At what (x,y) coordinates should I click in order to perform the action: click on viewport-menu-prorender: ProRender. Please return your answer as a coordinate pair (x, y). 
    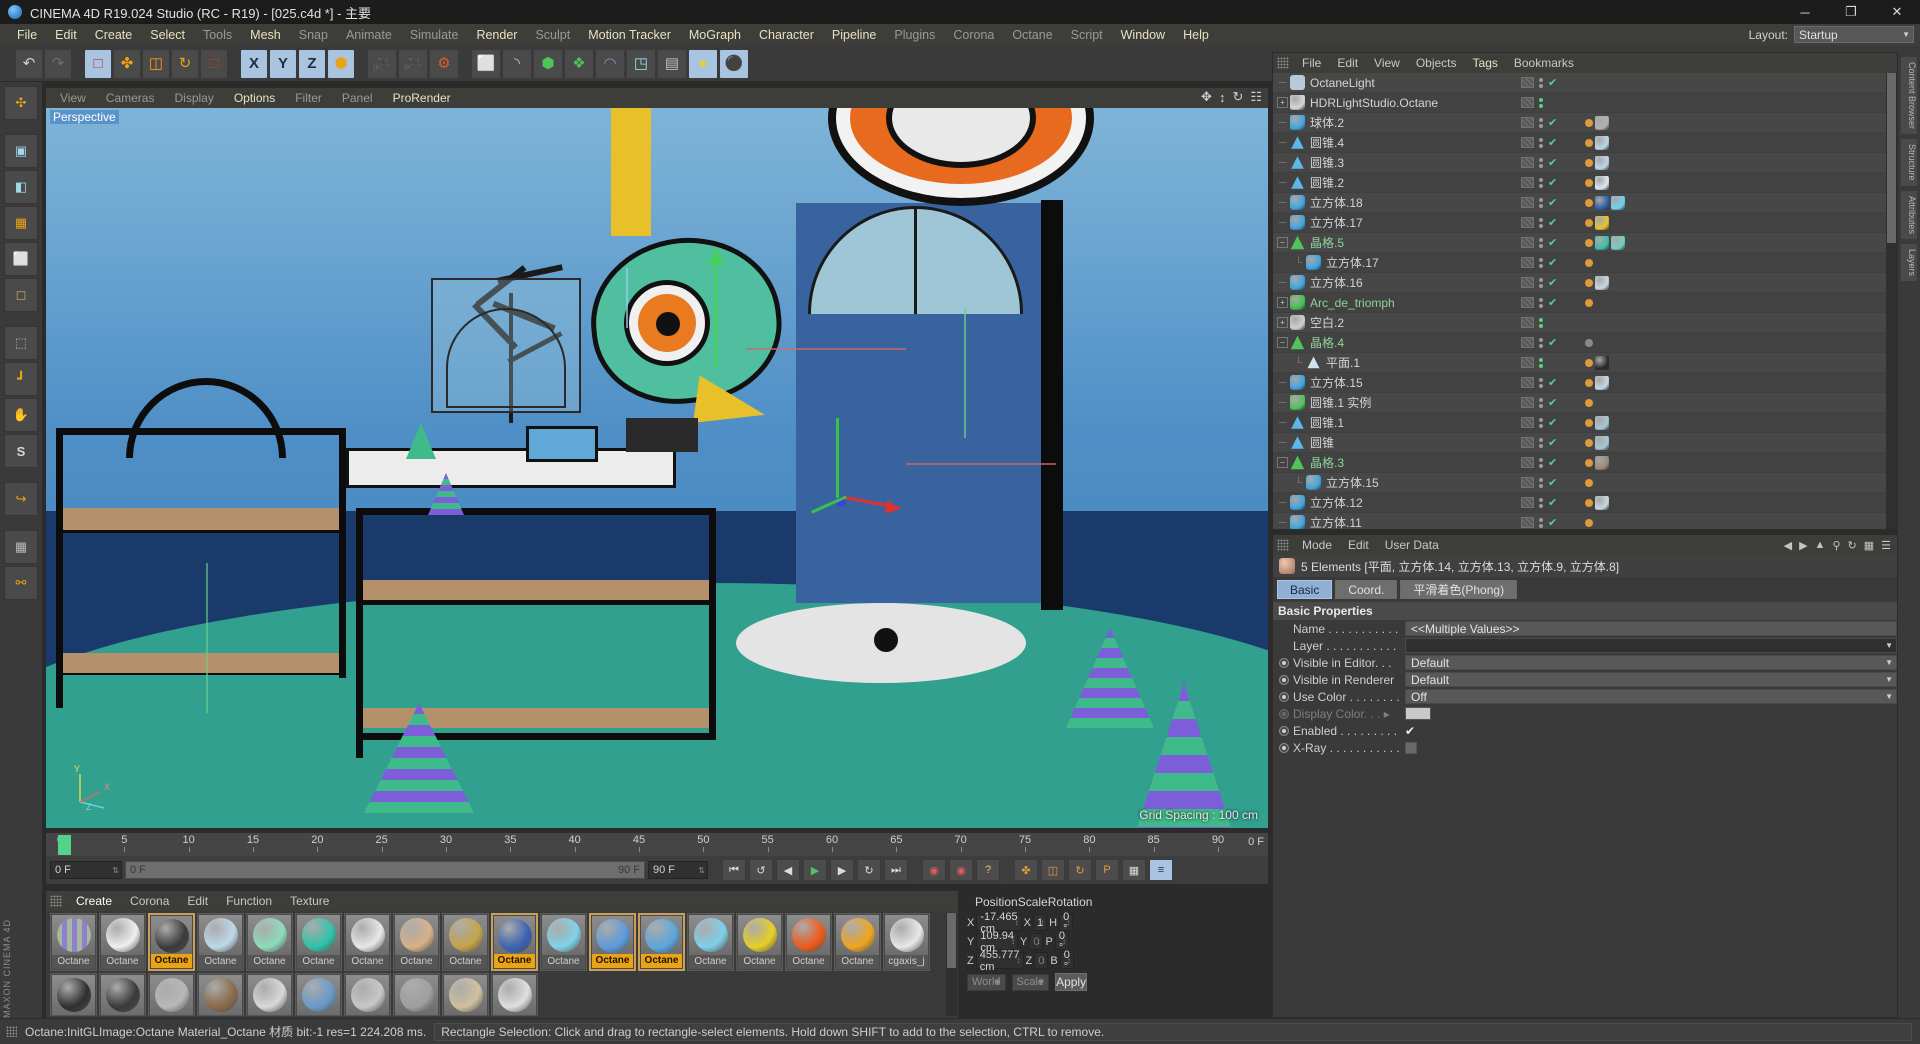
    Looking at the image, I should click on (422, 98).